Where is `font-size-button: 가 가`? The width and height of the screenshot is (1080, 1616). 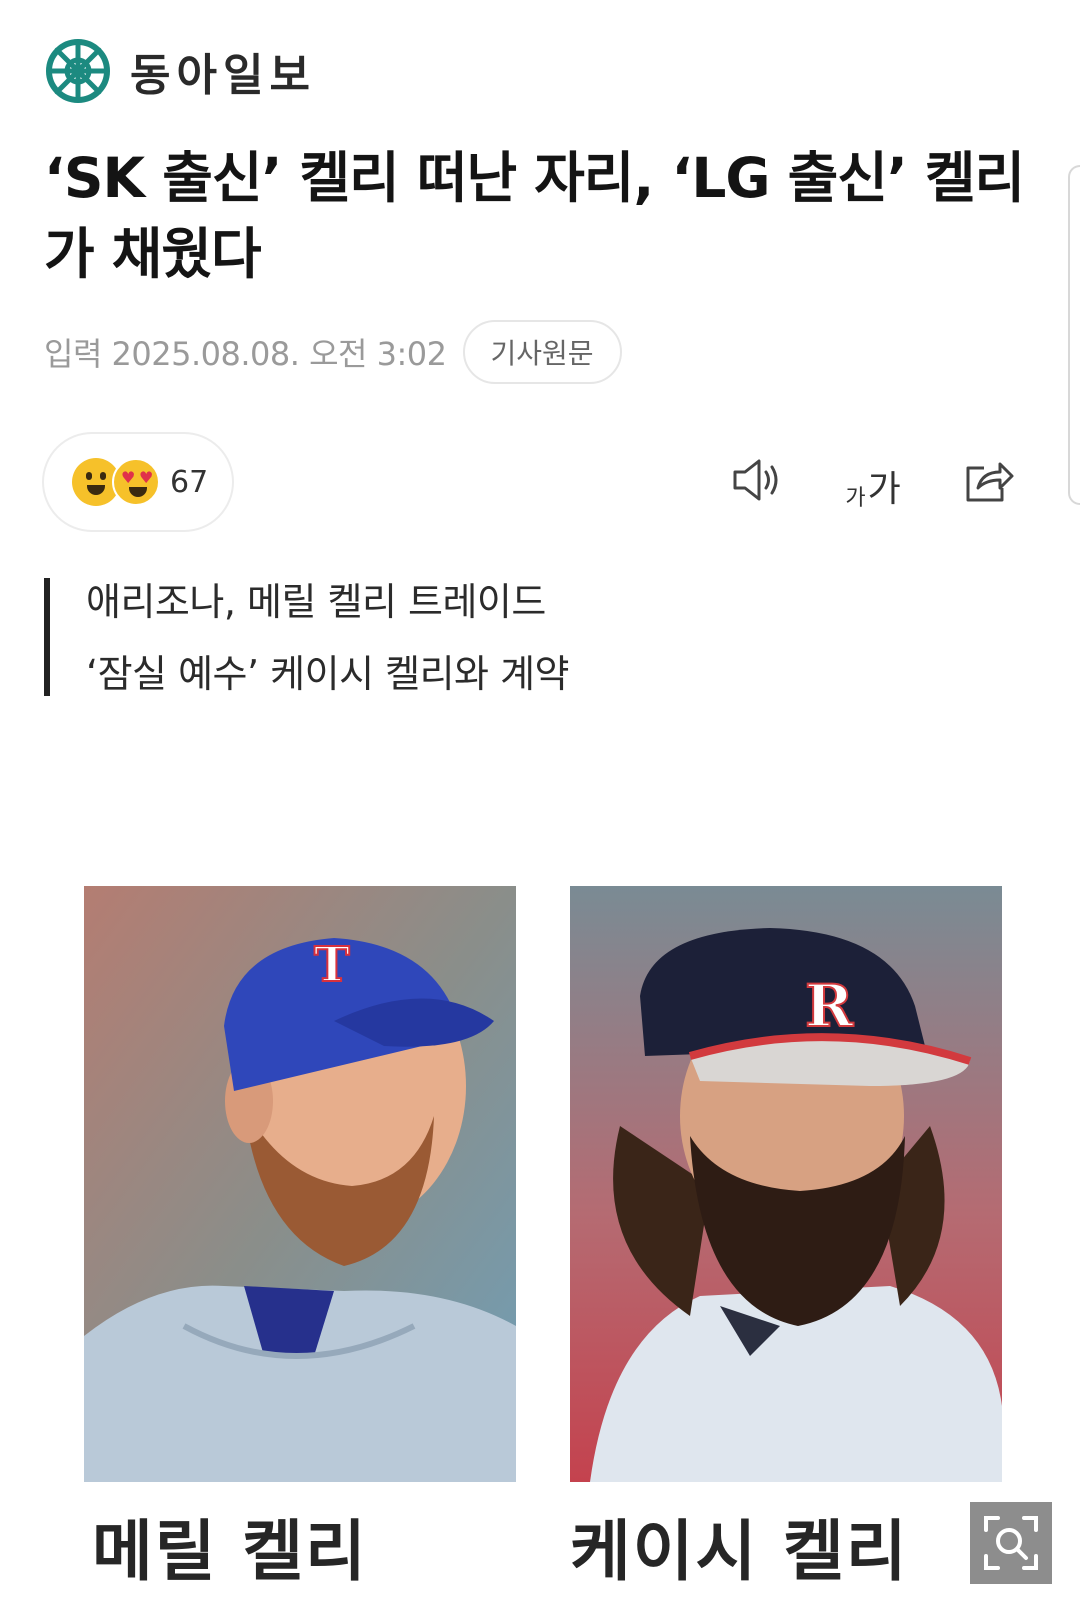 font-size-button: 가 가 is located at coordinates (873, 480).